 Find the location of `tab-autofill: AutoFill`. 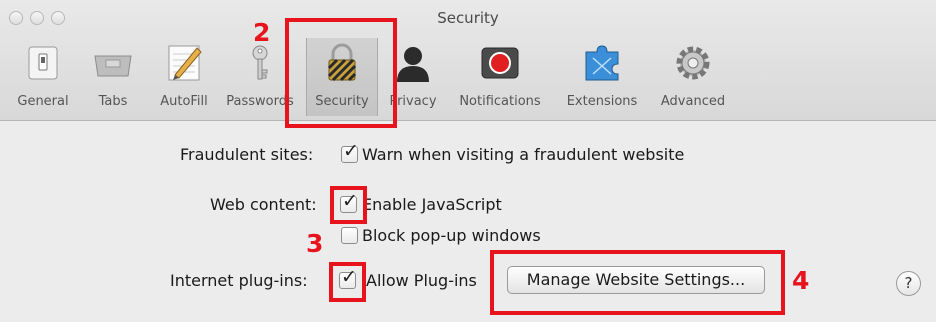

tab-autofill: AutoFill is located at coordinates (184, 77).